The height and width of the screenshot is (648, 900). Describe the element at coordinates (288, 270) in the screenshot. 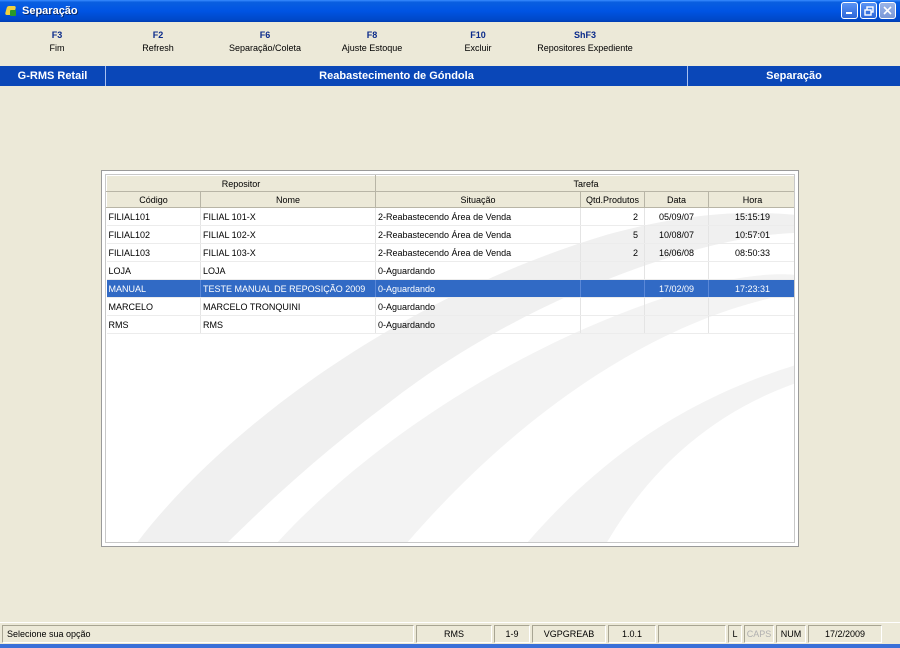

I see `cell-nome: LOJA` at that location.